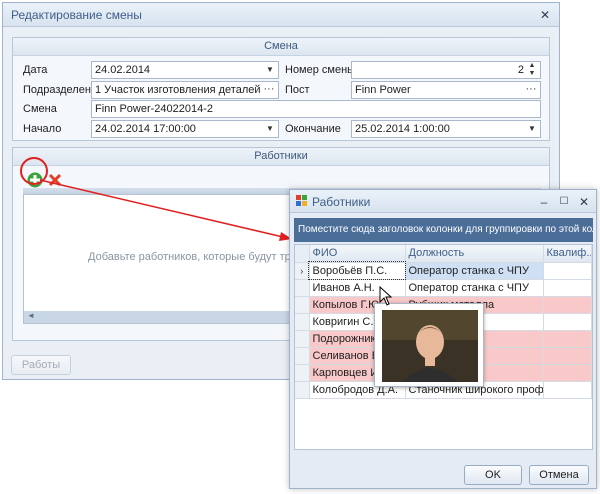  I want to click on maximize-icon: ☐, so click(564, 202).